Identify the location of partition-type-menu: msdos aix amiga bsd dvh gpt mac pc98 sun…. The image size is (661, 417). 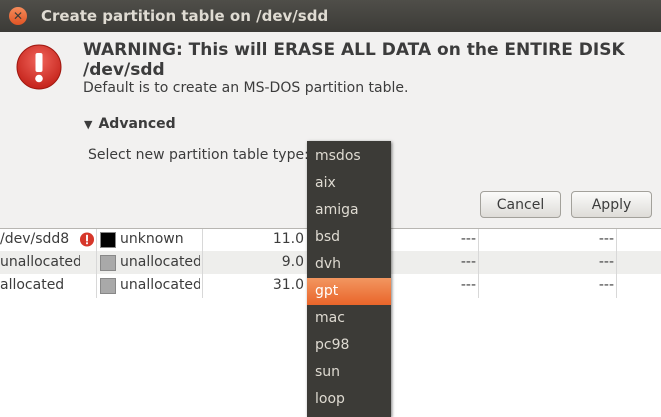
(349, 279).